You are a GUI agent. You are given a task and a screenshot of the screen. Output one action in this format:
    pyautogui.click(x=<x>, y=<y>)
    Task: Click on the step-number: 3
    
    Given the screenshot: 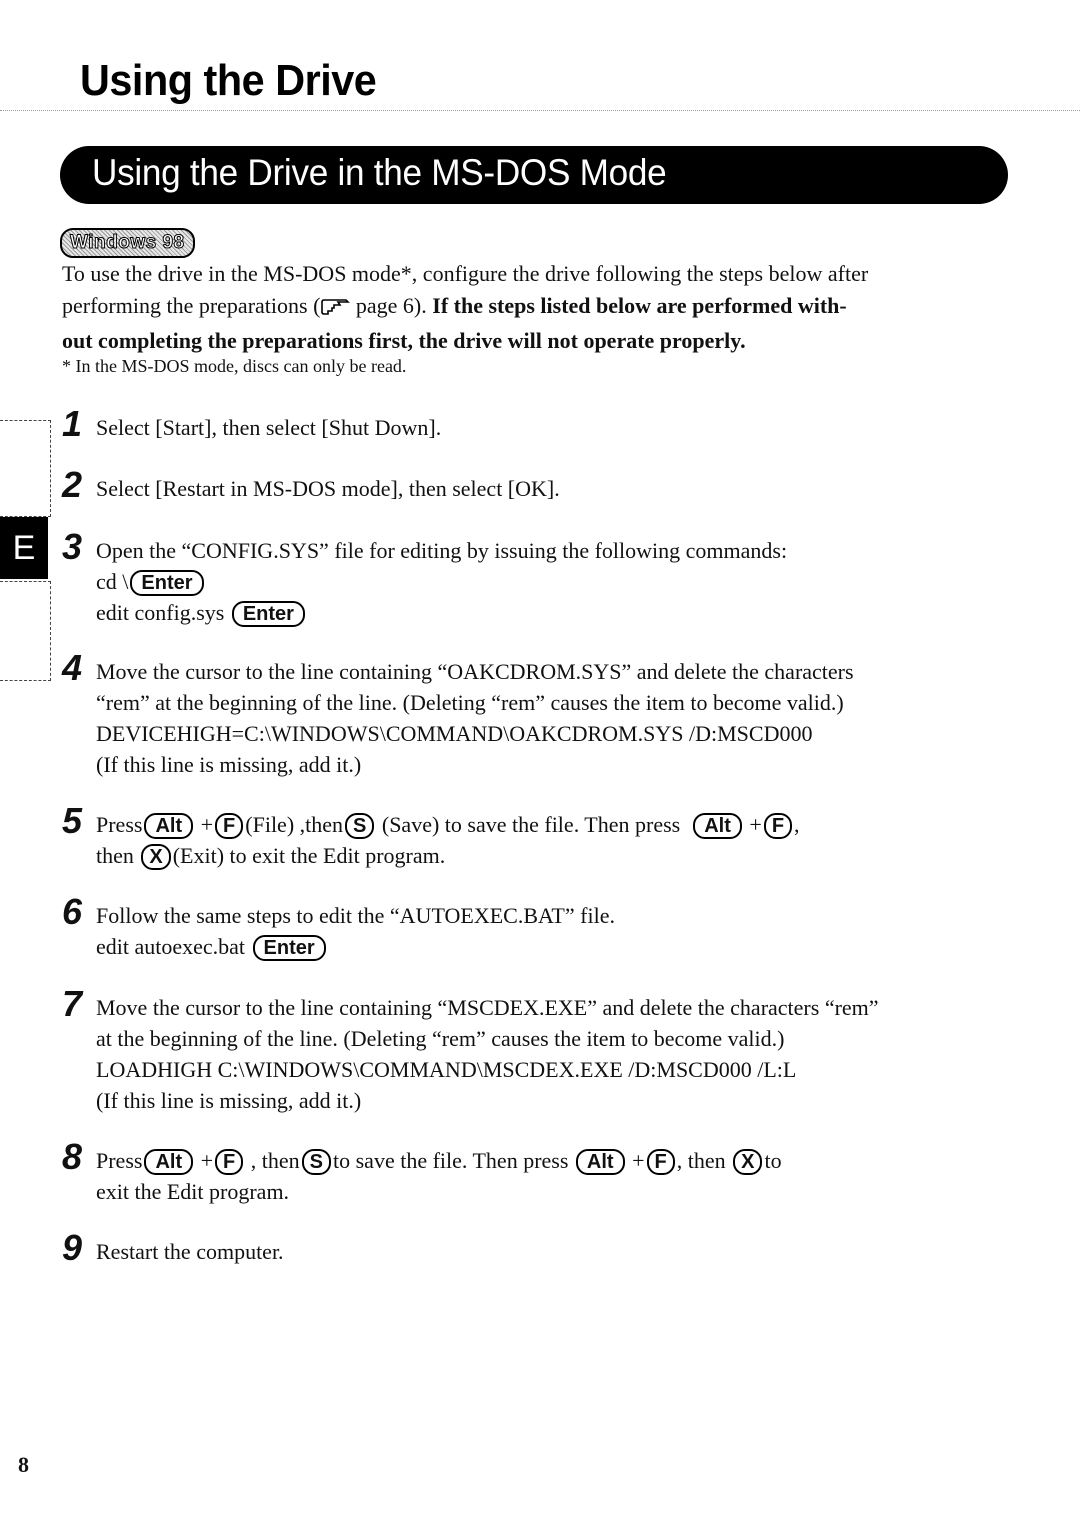 What is the action you would take?
    pyautogui.click(x=72, y=546)
    